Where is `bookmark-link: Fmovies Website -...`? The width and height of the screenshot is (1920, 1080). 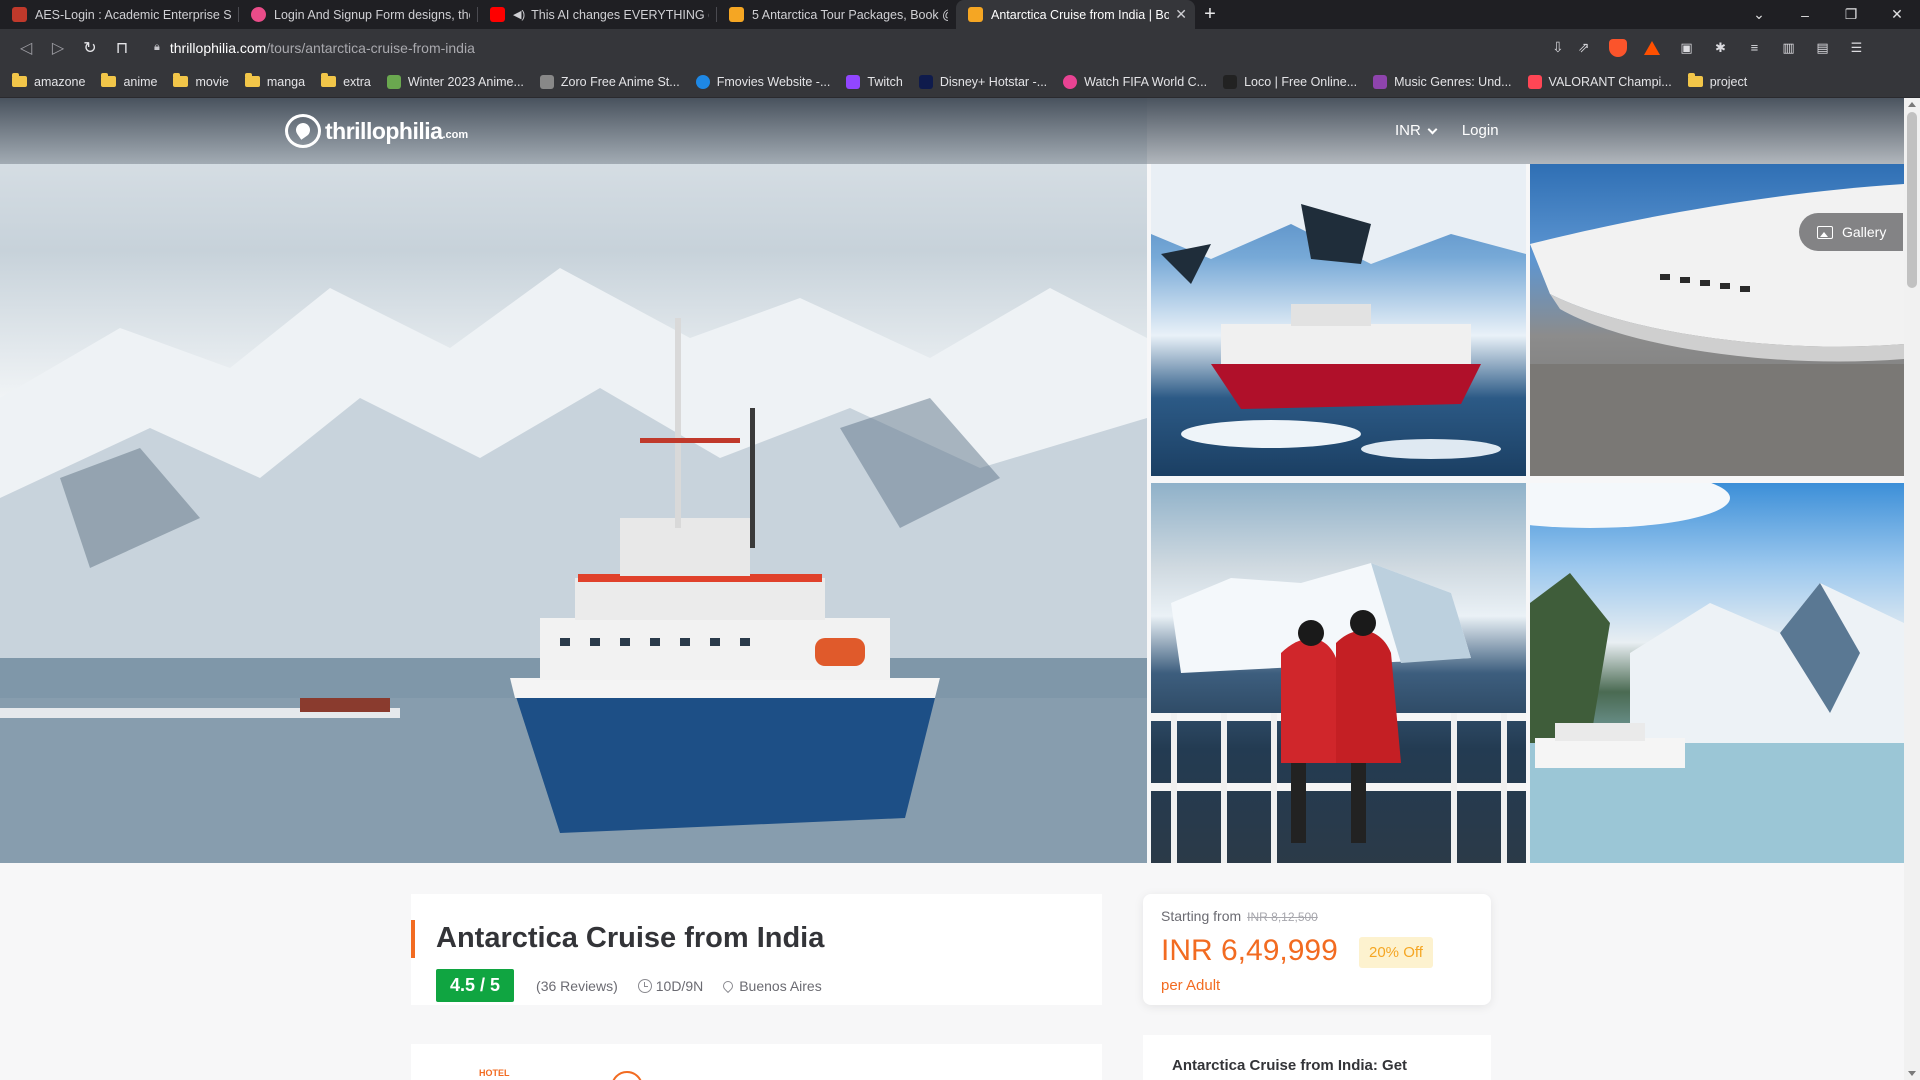
bookmark-link: Fmovies Website -... is located at coordinates (762, 81).